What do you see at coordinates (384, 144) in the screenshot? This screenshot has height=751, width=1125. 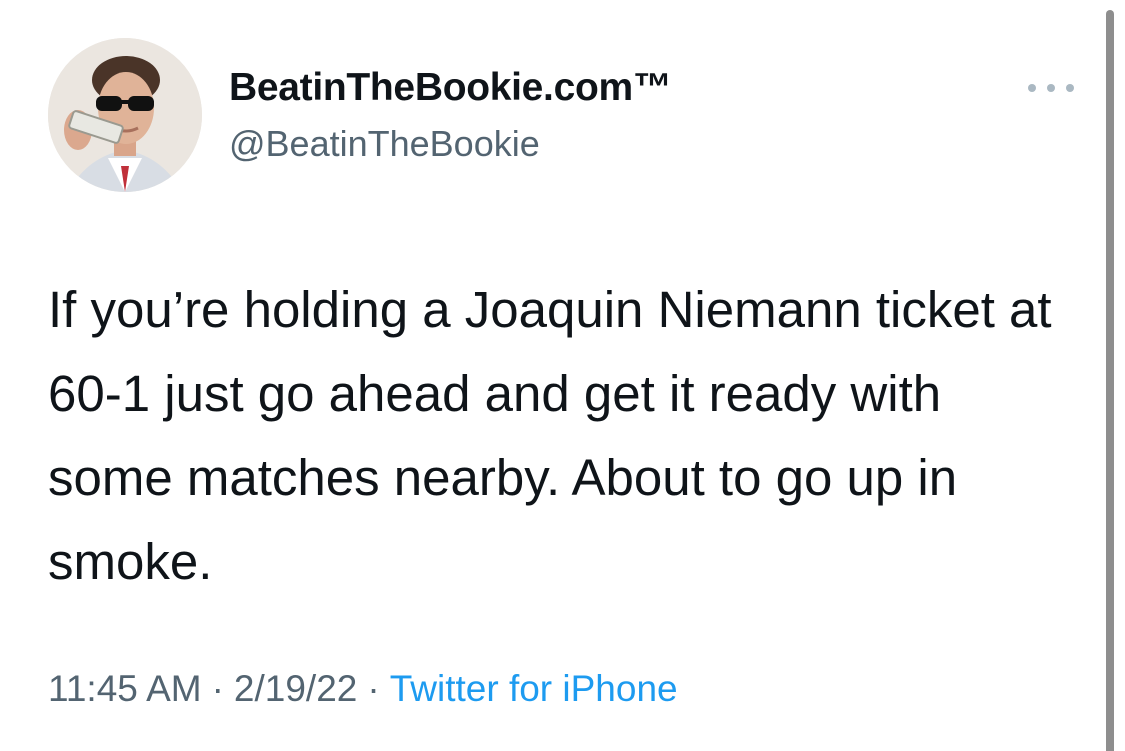 I see `user-handle: @BeatinTheBookie` at bounding box center [384, 144].